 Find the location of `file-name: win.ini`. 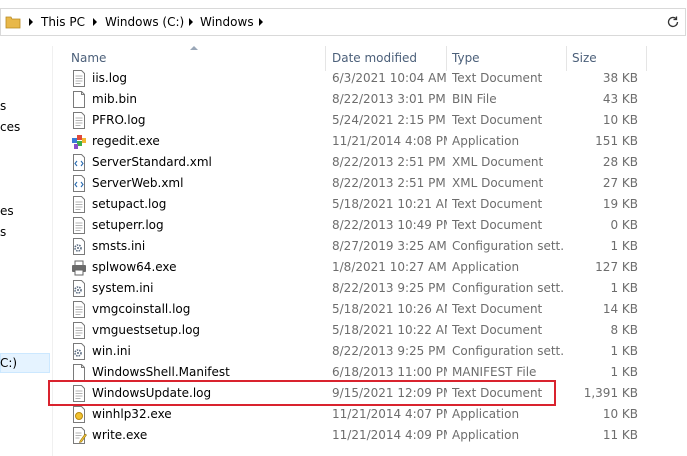

file-name: win.ini is located at coordinates (111, 351).